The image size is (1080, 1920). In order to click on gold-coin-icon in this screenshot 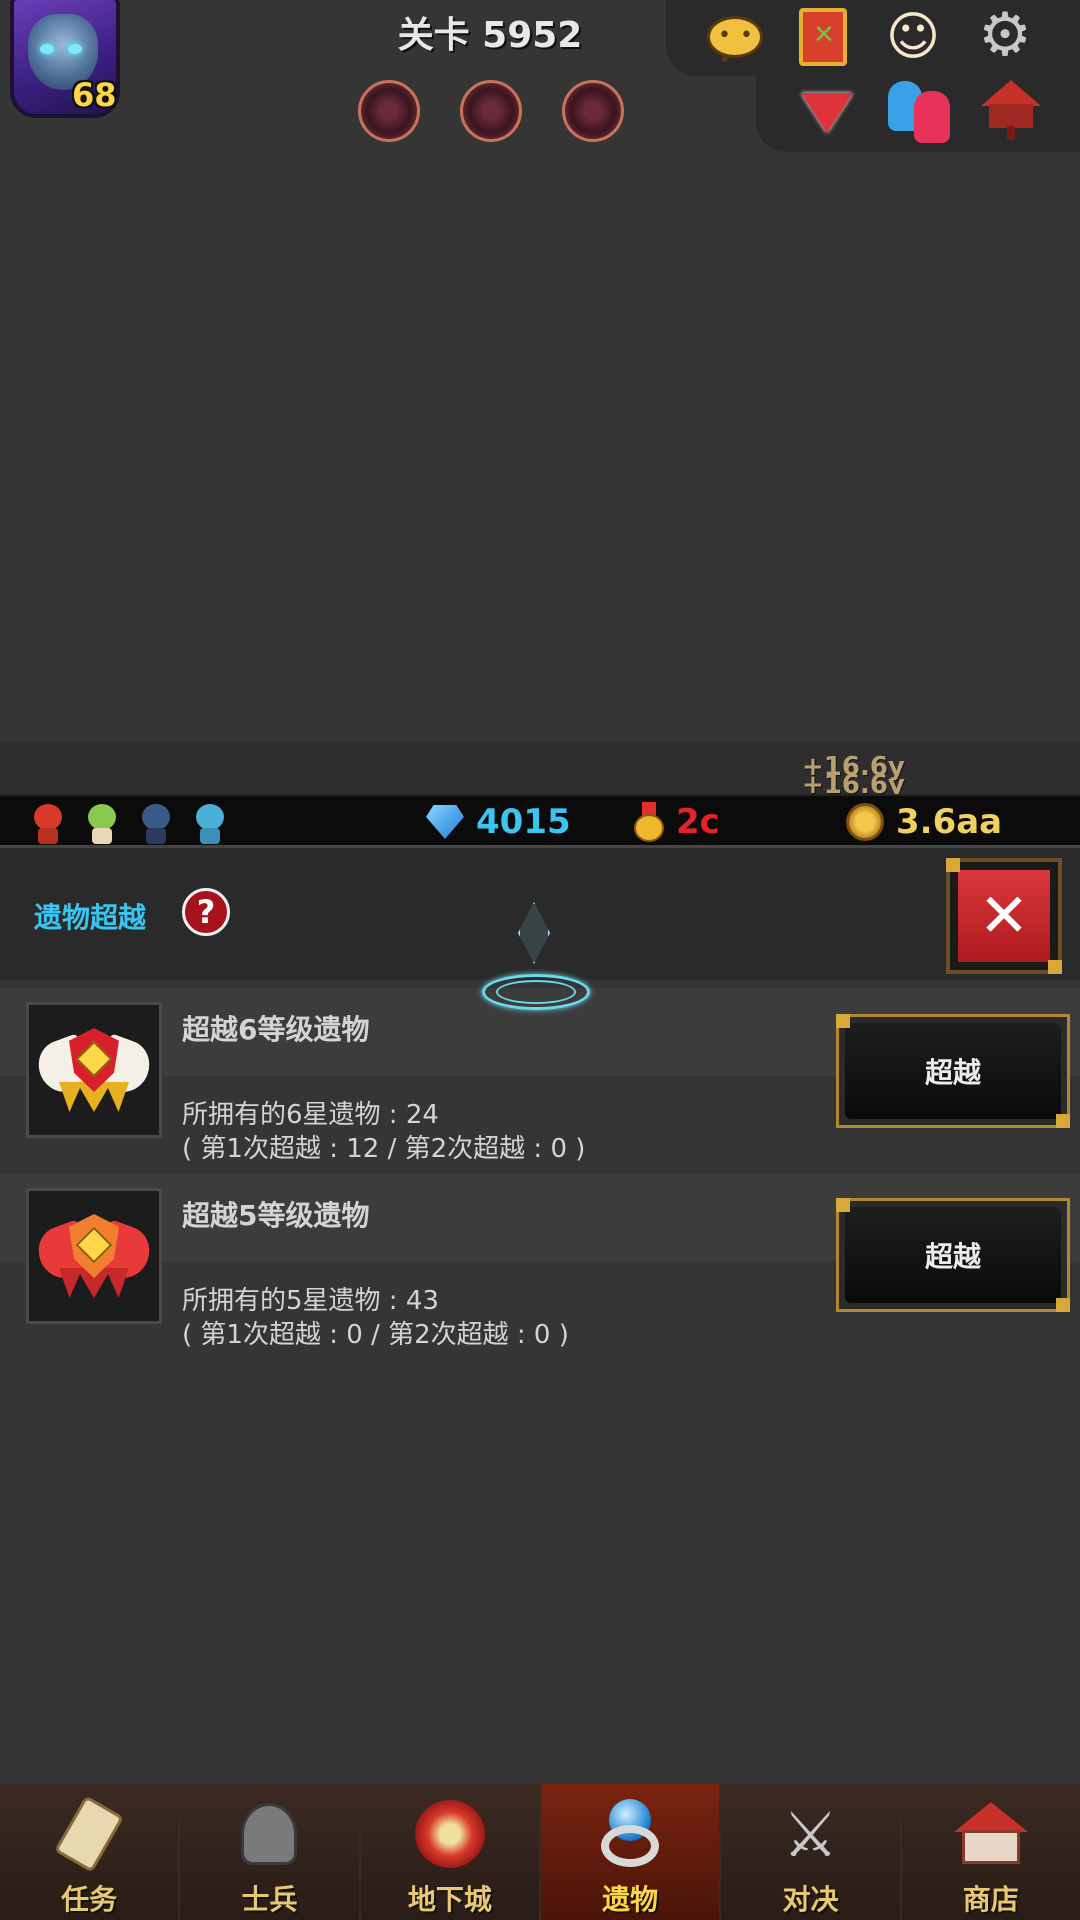, I will do `click(865, 822)`.